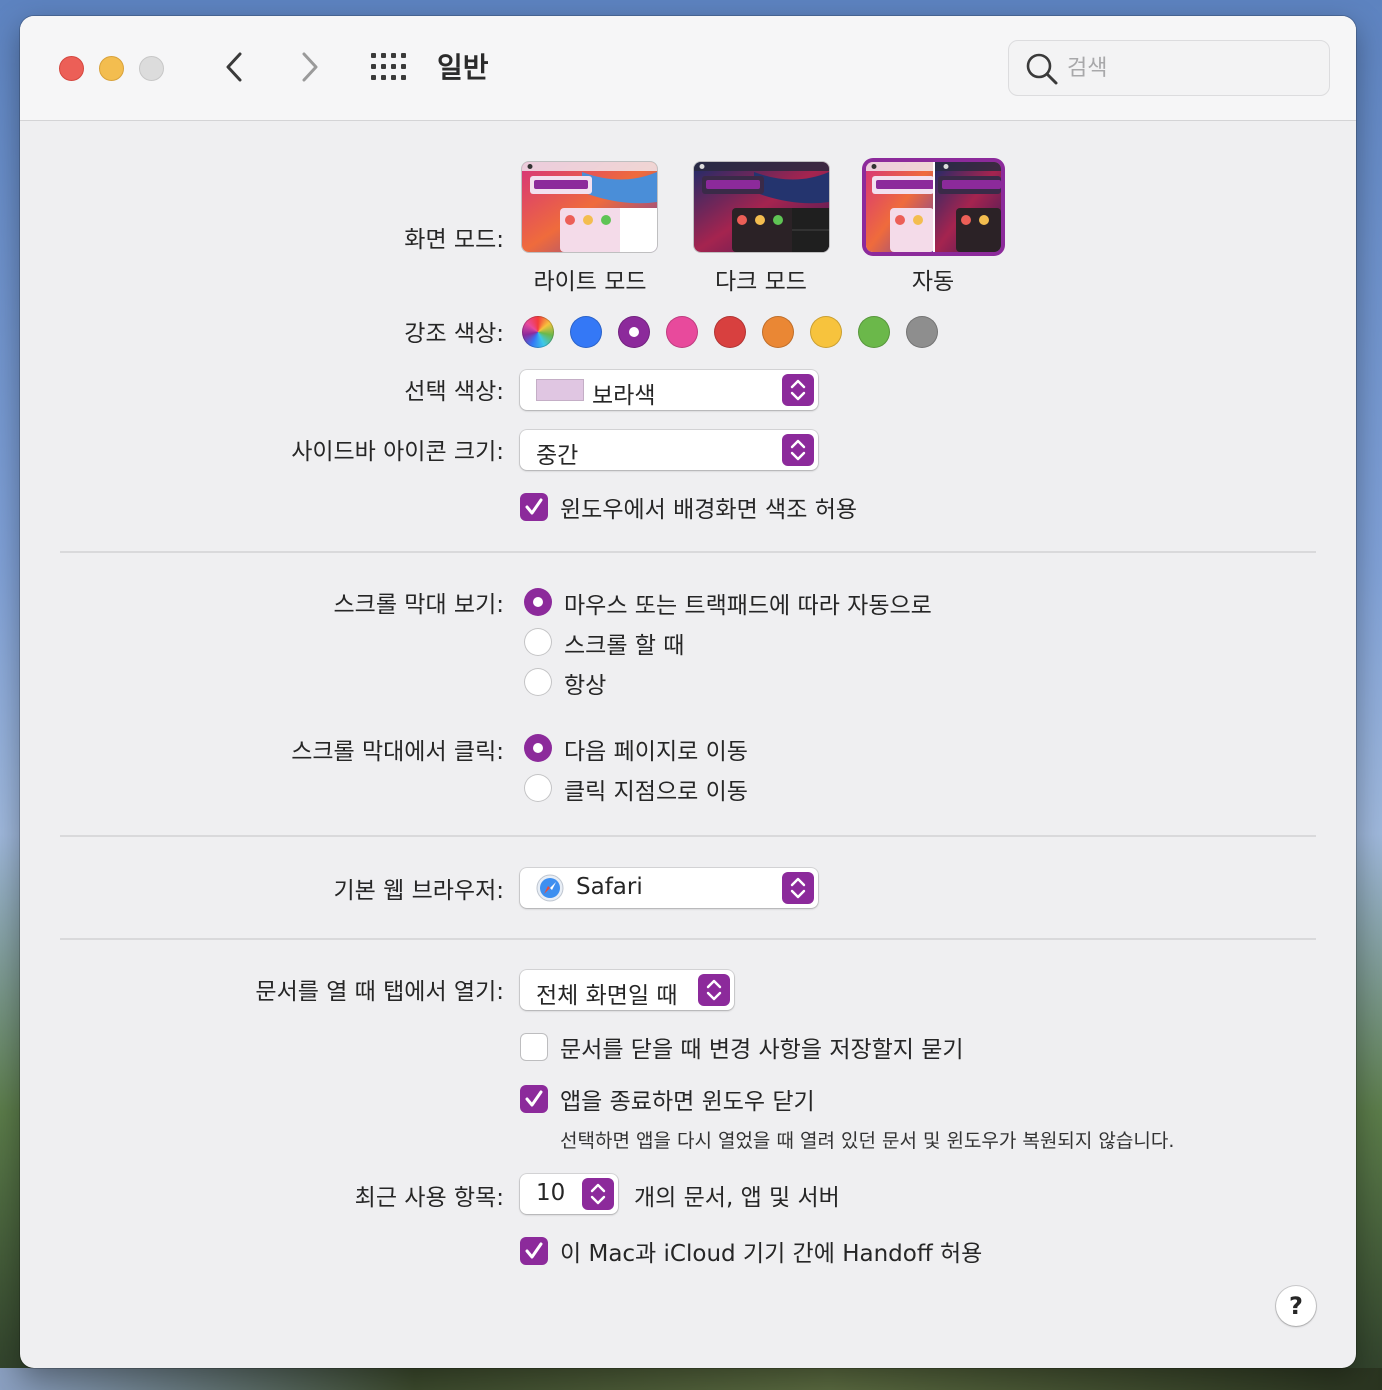  I want to click on ask-to-save-checkbox, so click(534, 1047).